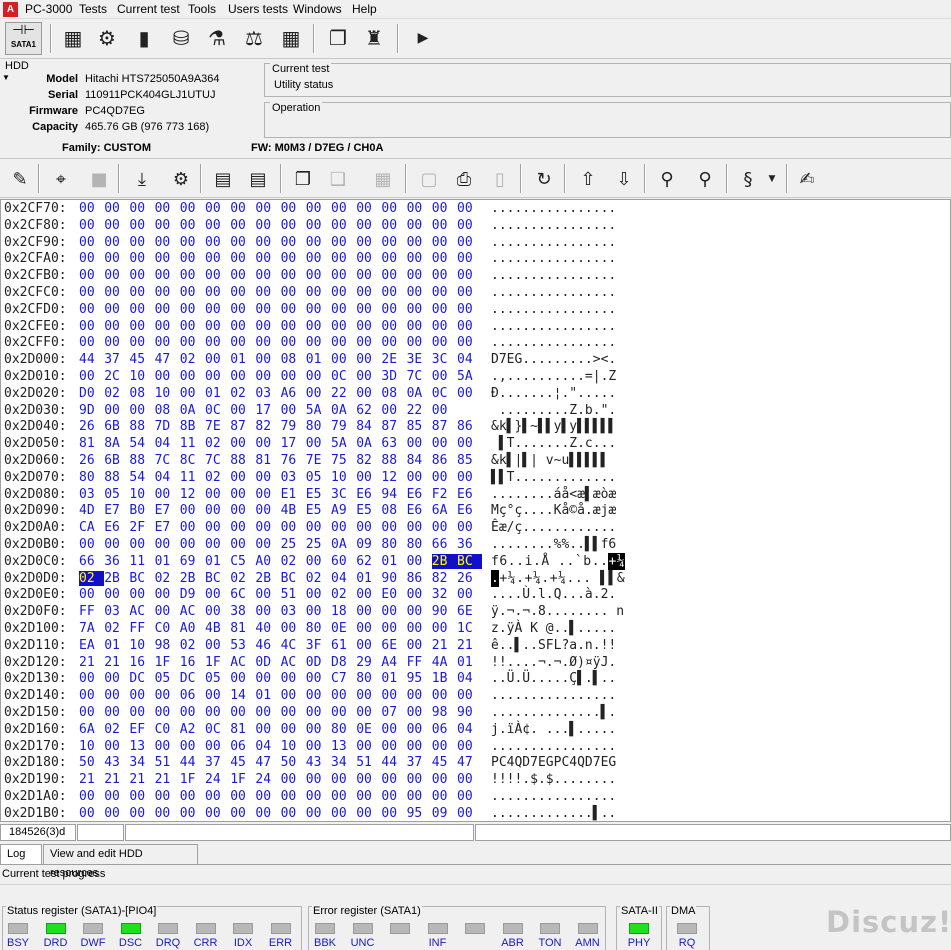 Image resolution: width=951 pixels, height=950 pixels. I want to click on menu-users-tests: Users tests, so click(258, 9).